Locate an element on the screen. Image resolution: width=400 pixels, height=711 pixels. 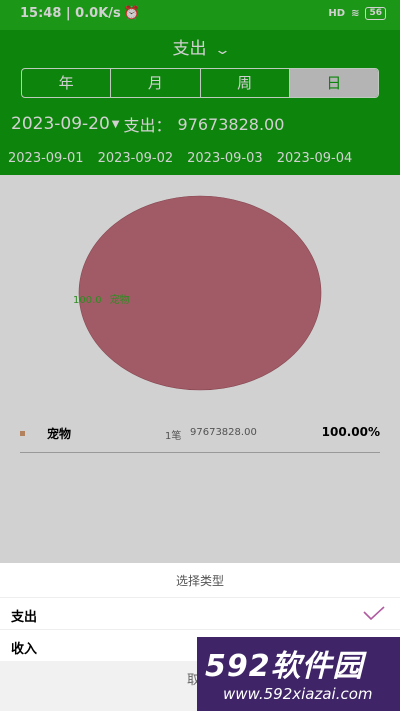
watermark-logo: 592软件园 www.592xiazai.com is located at coordinates (298, 674).